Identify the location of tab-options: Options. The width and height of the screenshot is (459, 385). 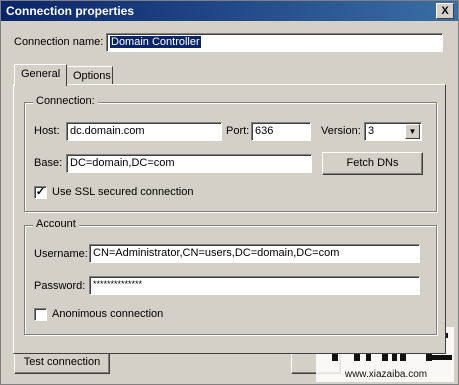
(89, 76).